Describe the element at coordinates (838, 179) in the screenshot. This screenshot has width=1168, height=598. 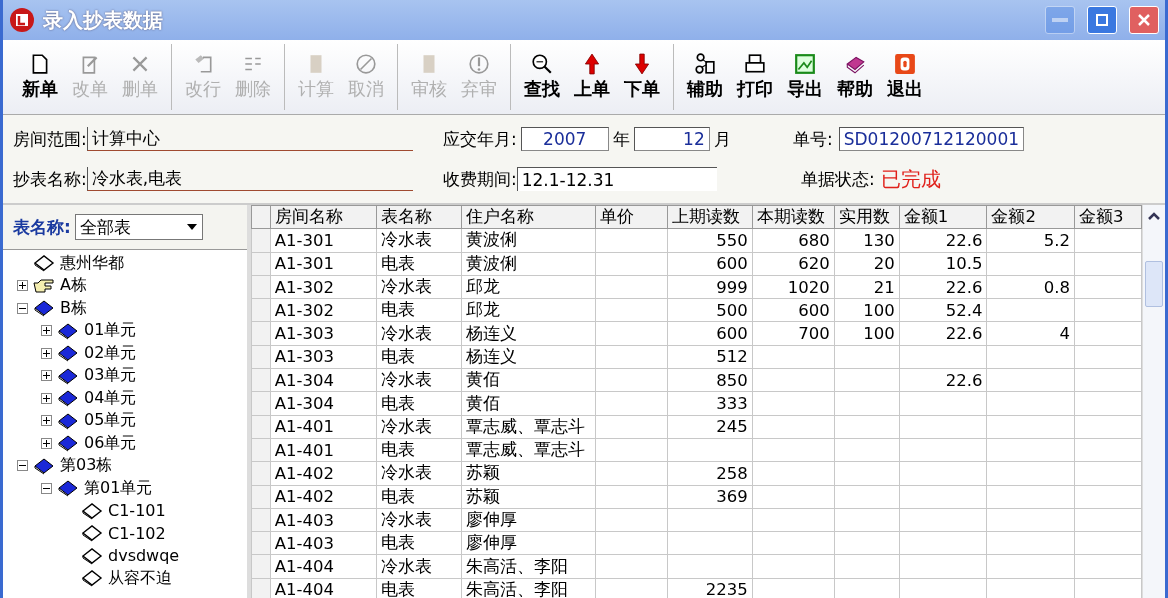
I see `field-label: 单据状态:` at that location.